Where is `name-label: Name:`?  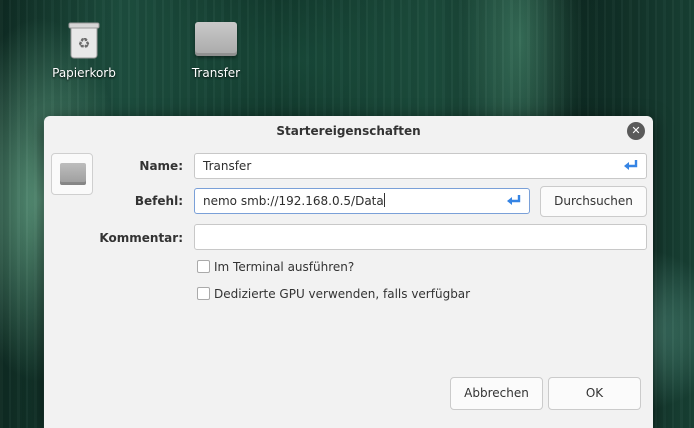 name-label: Name: is located at coordinates (161, 166).